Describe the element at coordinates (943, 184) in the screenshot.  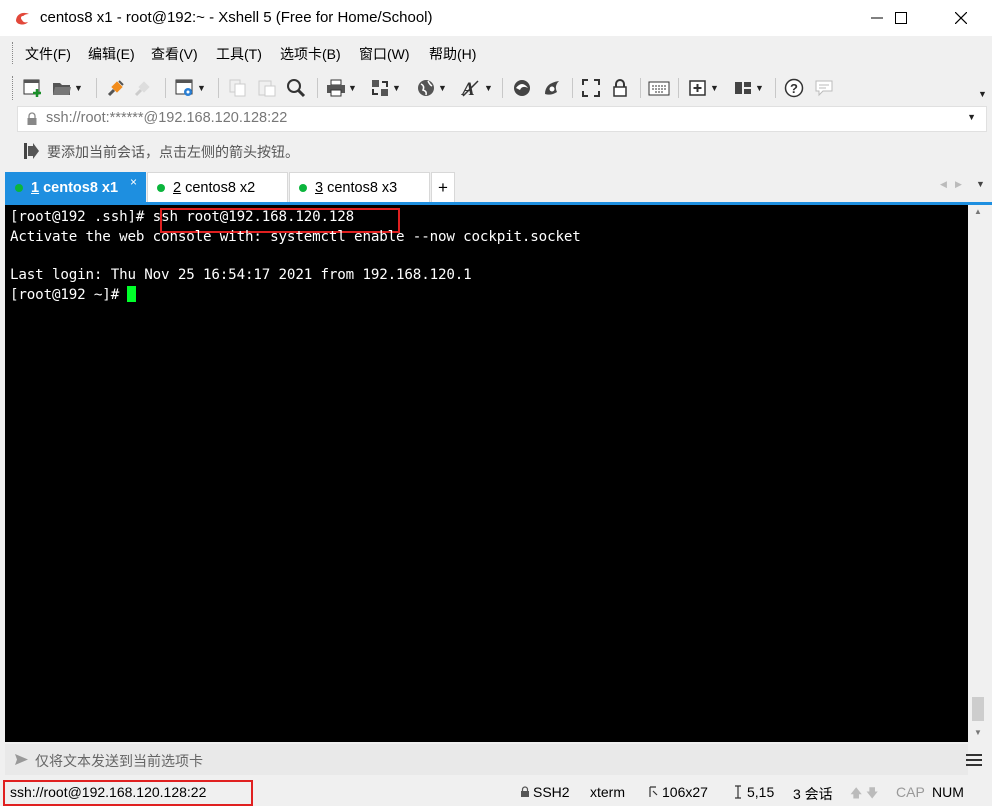
I see `tab-scroll-left-icon: ◀` at that location.